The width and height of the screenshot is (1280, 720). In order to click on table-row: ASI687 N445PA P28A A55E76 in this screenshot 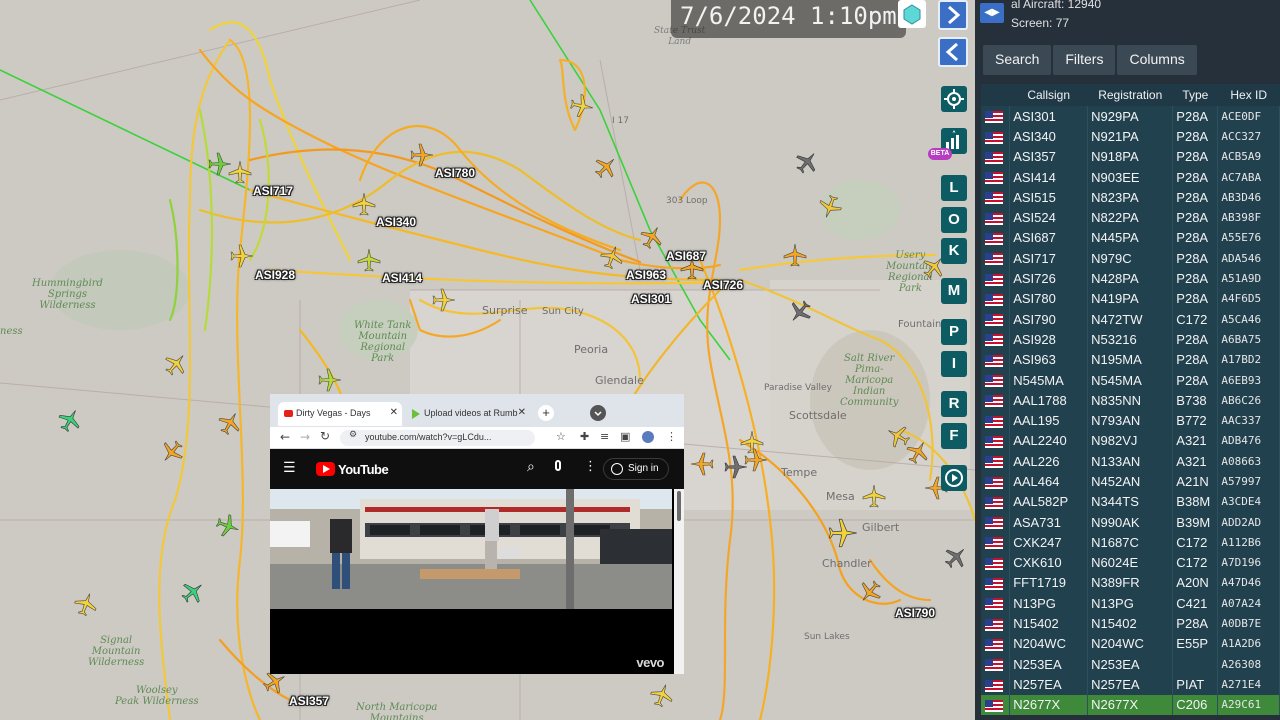, I will do `click(1130, 238)`.